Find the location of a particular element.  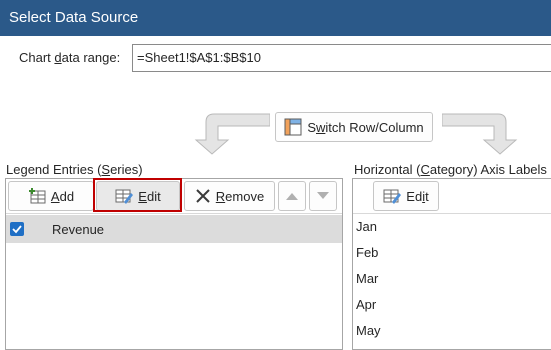

remove-x-icon is located at coordinates (203, 196).